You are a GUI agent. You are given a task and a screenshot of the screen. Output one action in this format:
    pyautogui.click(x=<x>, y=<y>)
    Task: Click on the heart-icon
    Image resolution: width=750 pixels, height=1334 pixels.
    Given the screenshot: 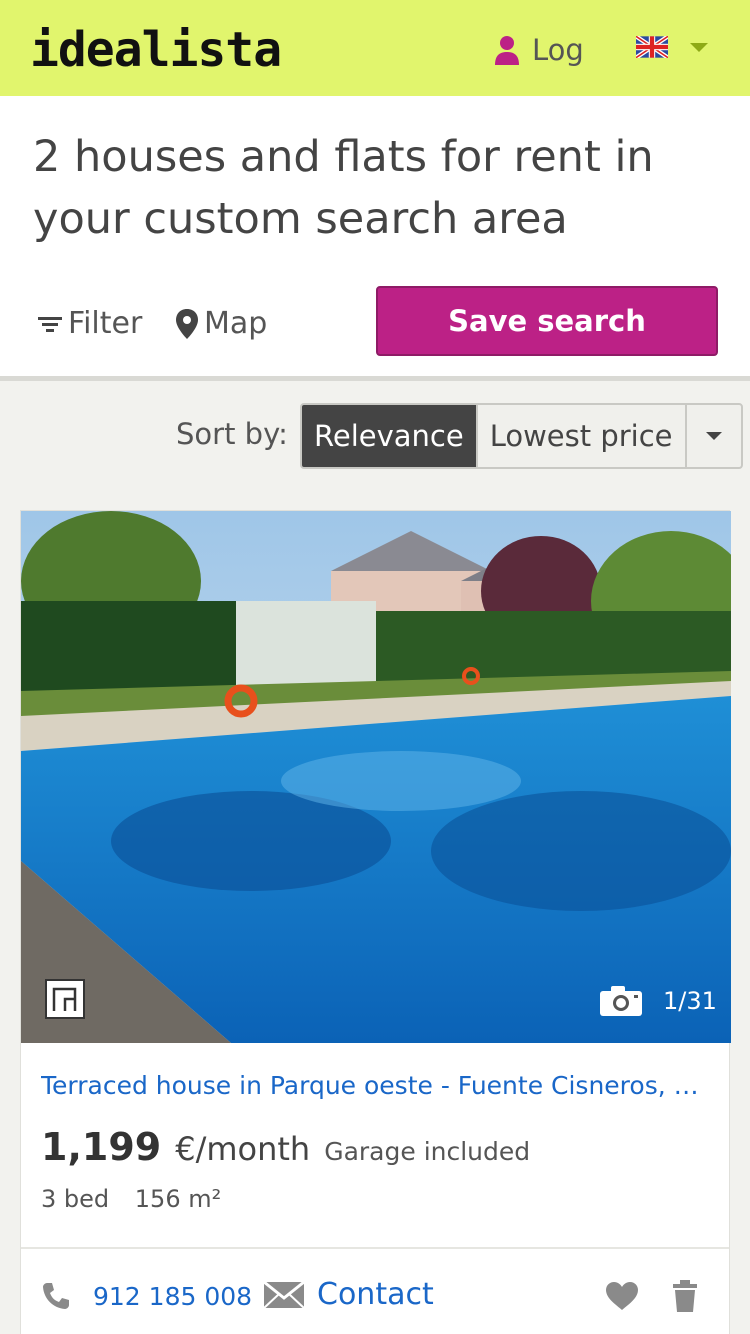 What is the action you would take?
    pyautogui.click(x=622, y=1296)
    